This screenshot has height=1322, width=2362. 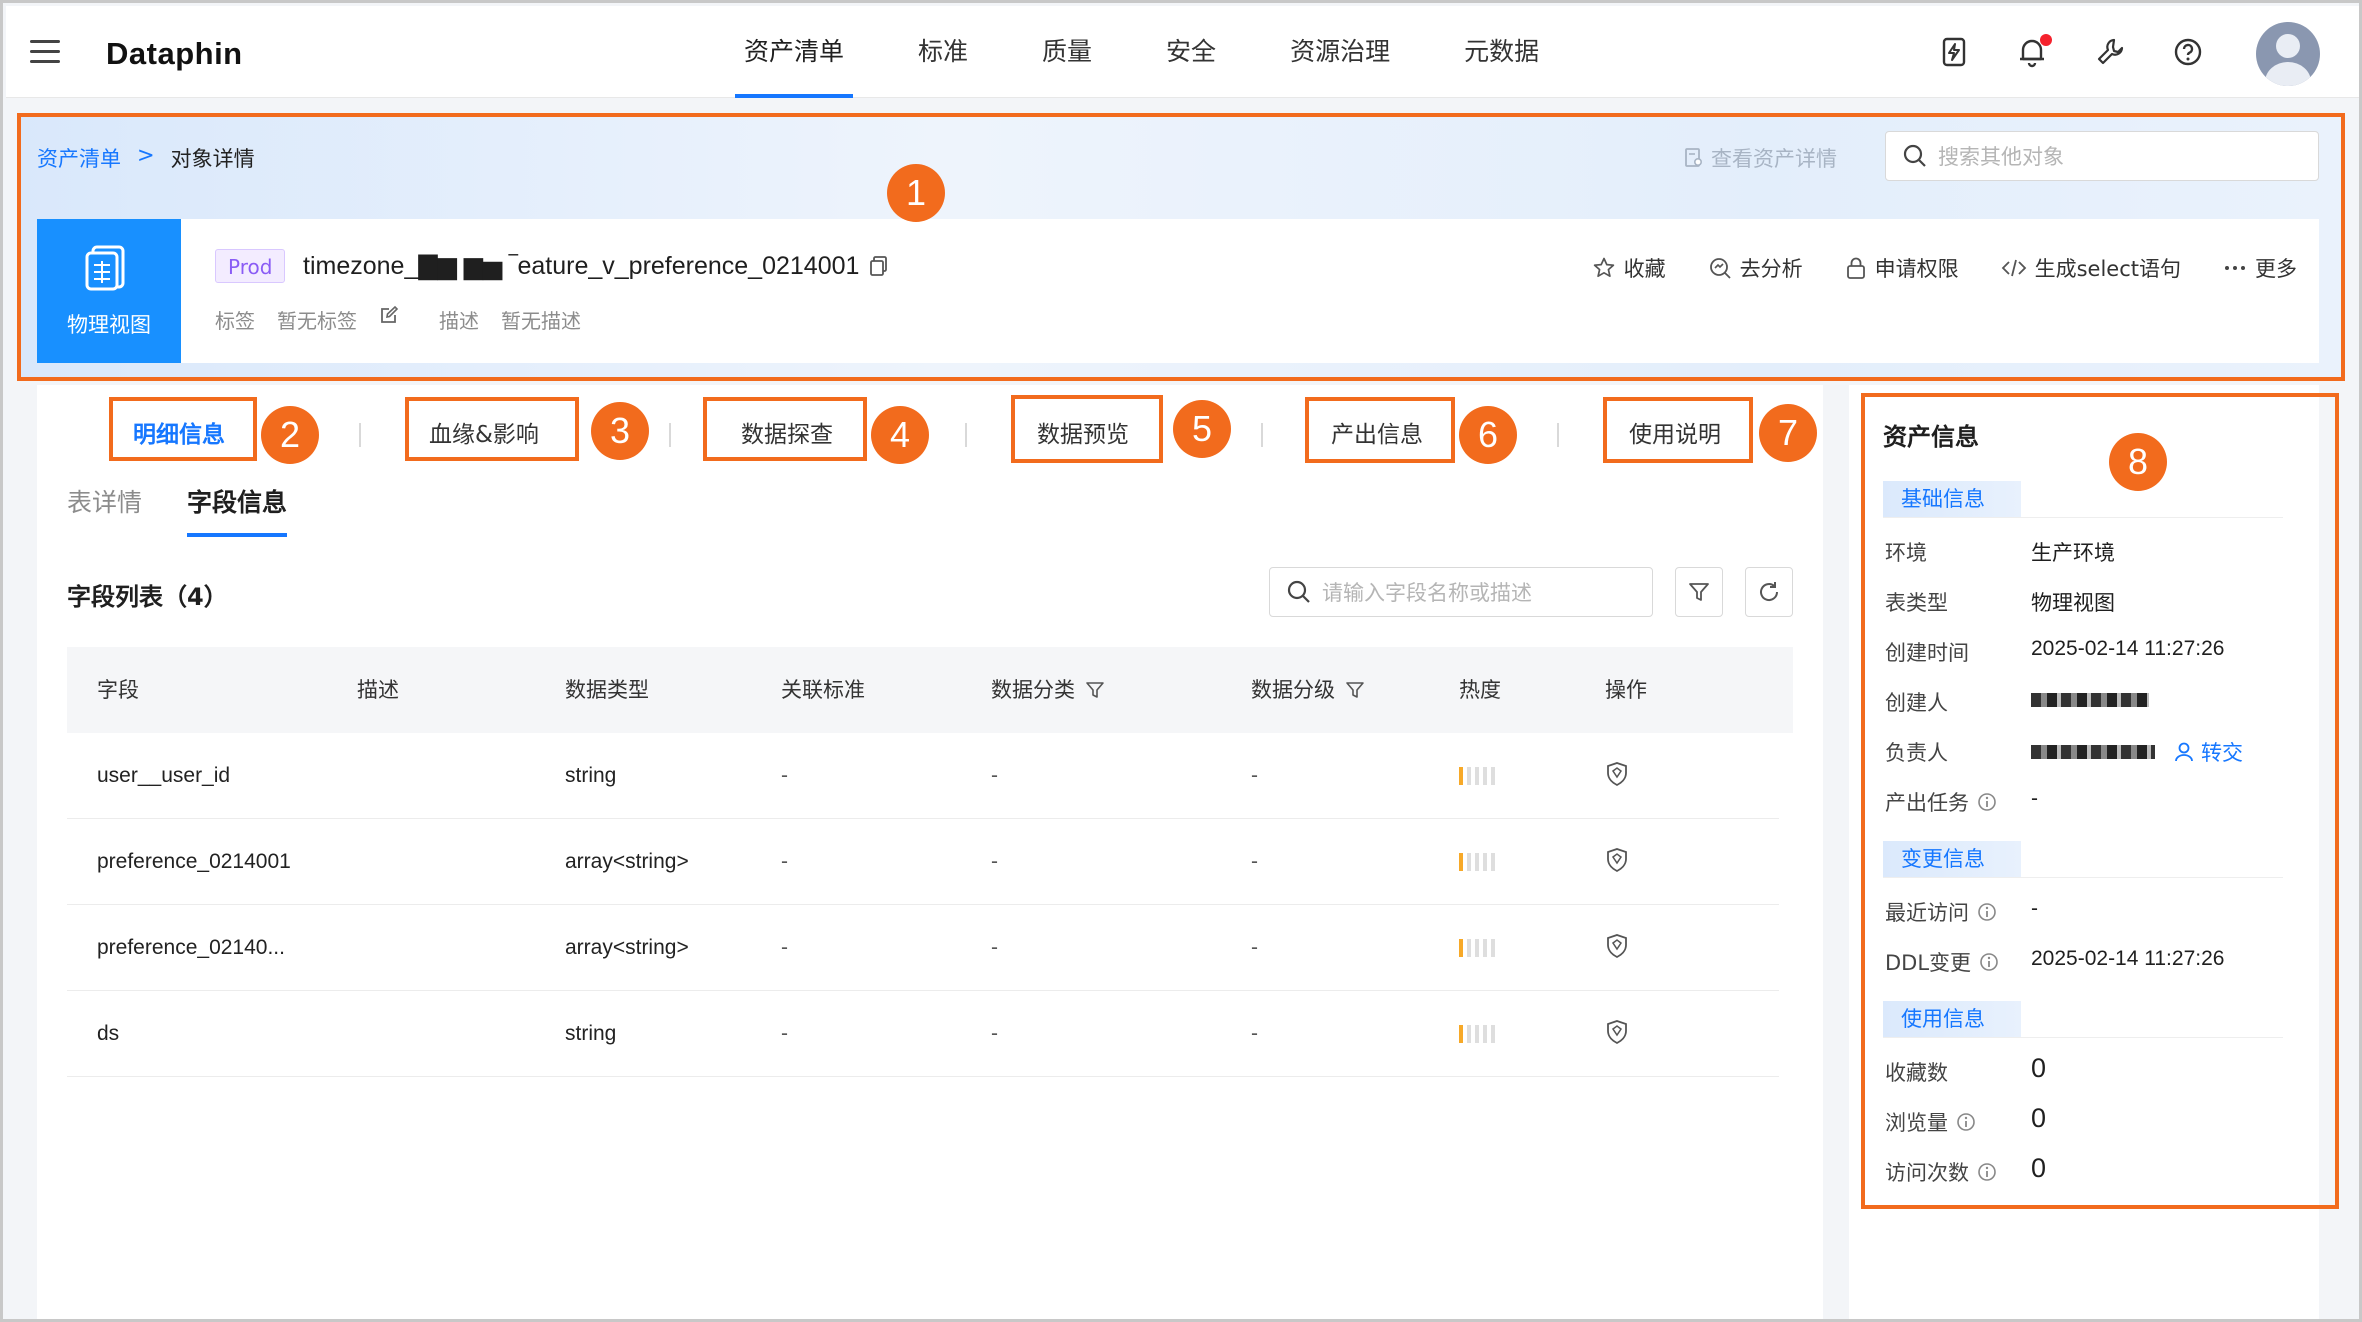 I want to click on field-name: user__user_id, so click(x=164, y=775).